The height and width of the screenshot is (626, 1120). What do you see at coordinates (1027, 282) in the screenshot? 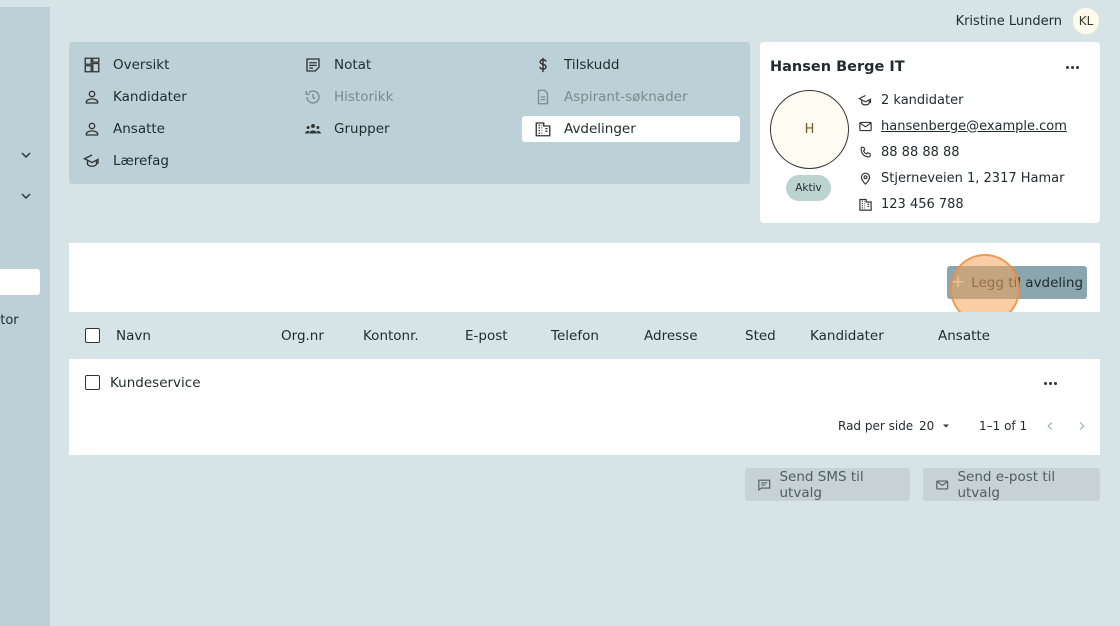
I see `add-department-label: Legg til avdeling` at bounding box center [1027, 282].